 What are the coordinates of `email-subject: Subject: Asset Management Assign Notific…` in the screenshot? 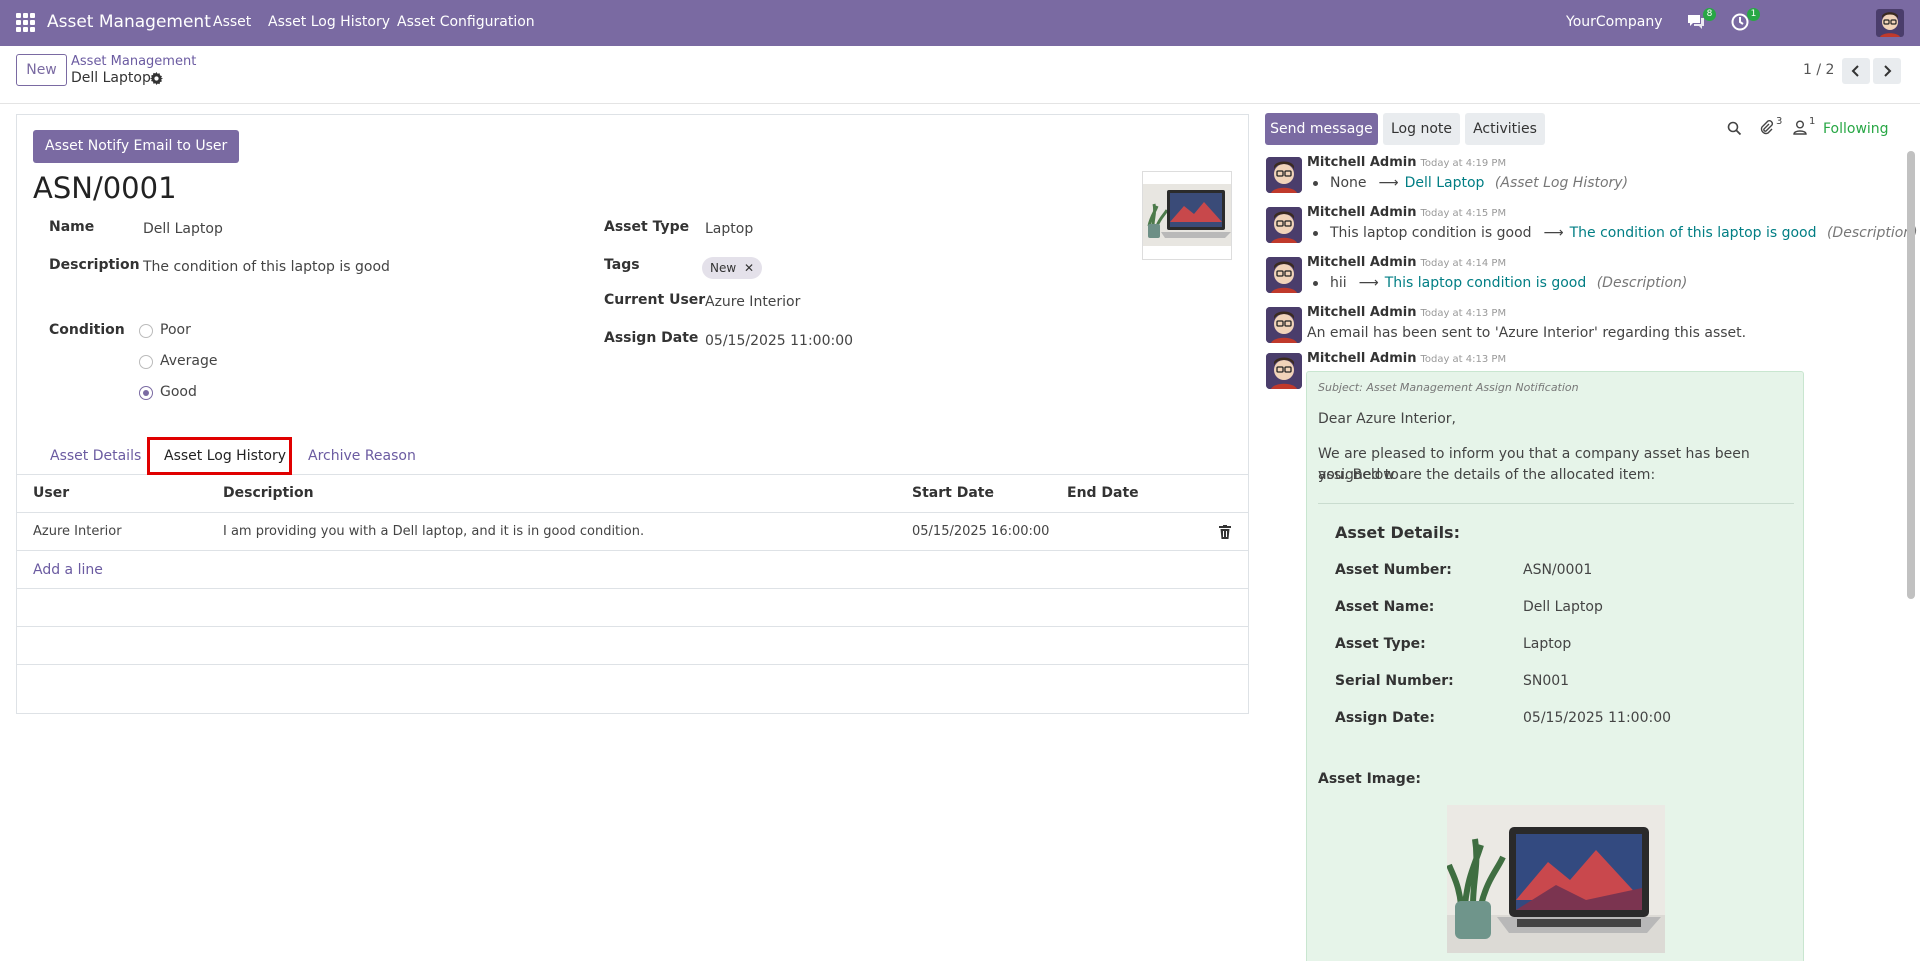 It's located at (1448, 387).